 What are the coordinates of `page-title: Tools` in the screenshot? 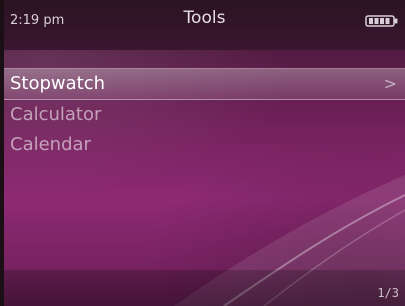 It's located at (204, 18).